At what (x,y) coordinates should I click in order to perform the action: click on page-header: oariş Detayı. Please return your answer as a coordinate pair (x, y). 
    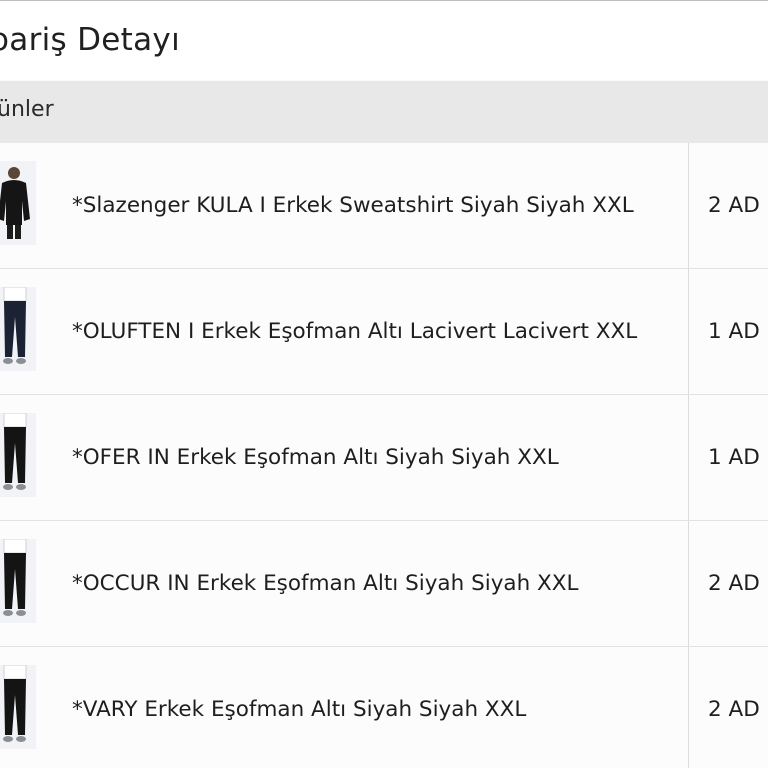
    Looking at the image, I should click on (384, 47).